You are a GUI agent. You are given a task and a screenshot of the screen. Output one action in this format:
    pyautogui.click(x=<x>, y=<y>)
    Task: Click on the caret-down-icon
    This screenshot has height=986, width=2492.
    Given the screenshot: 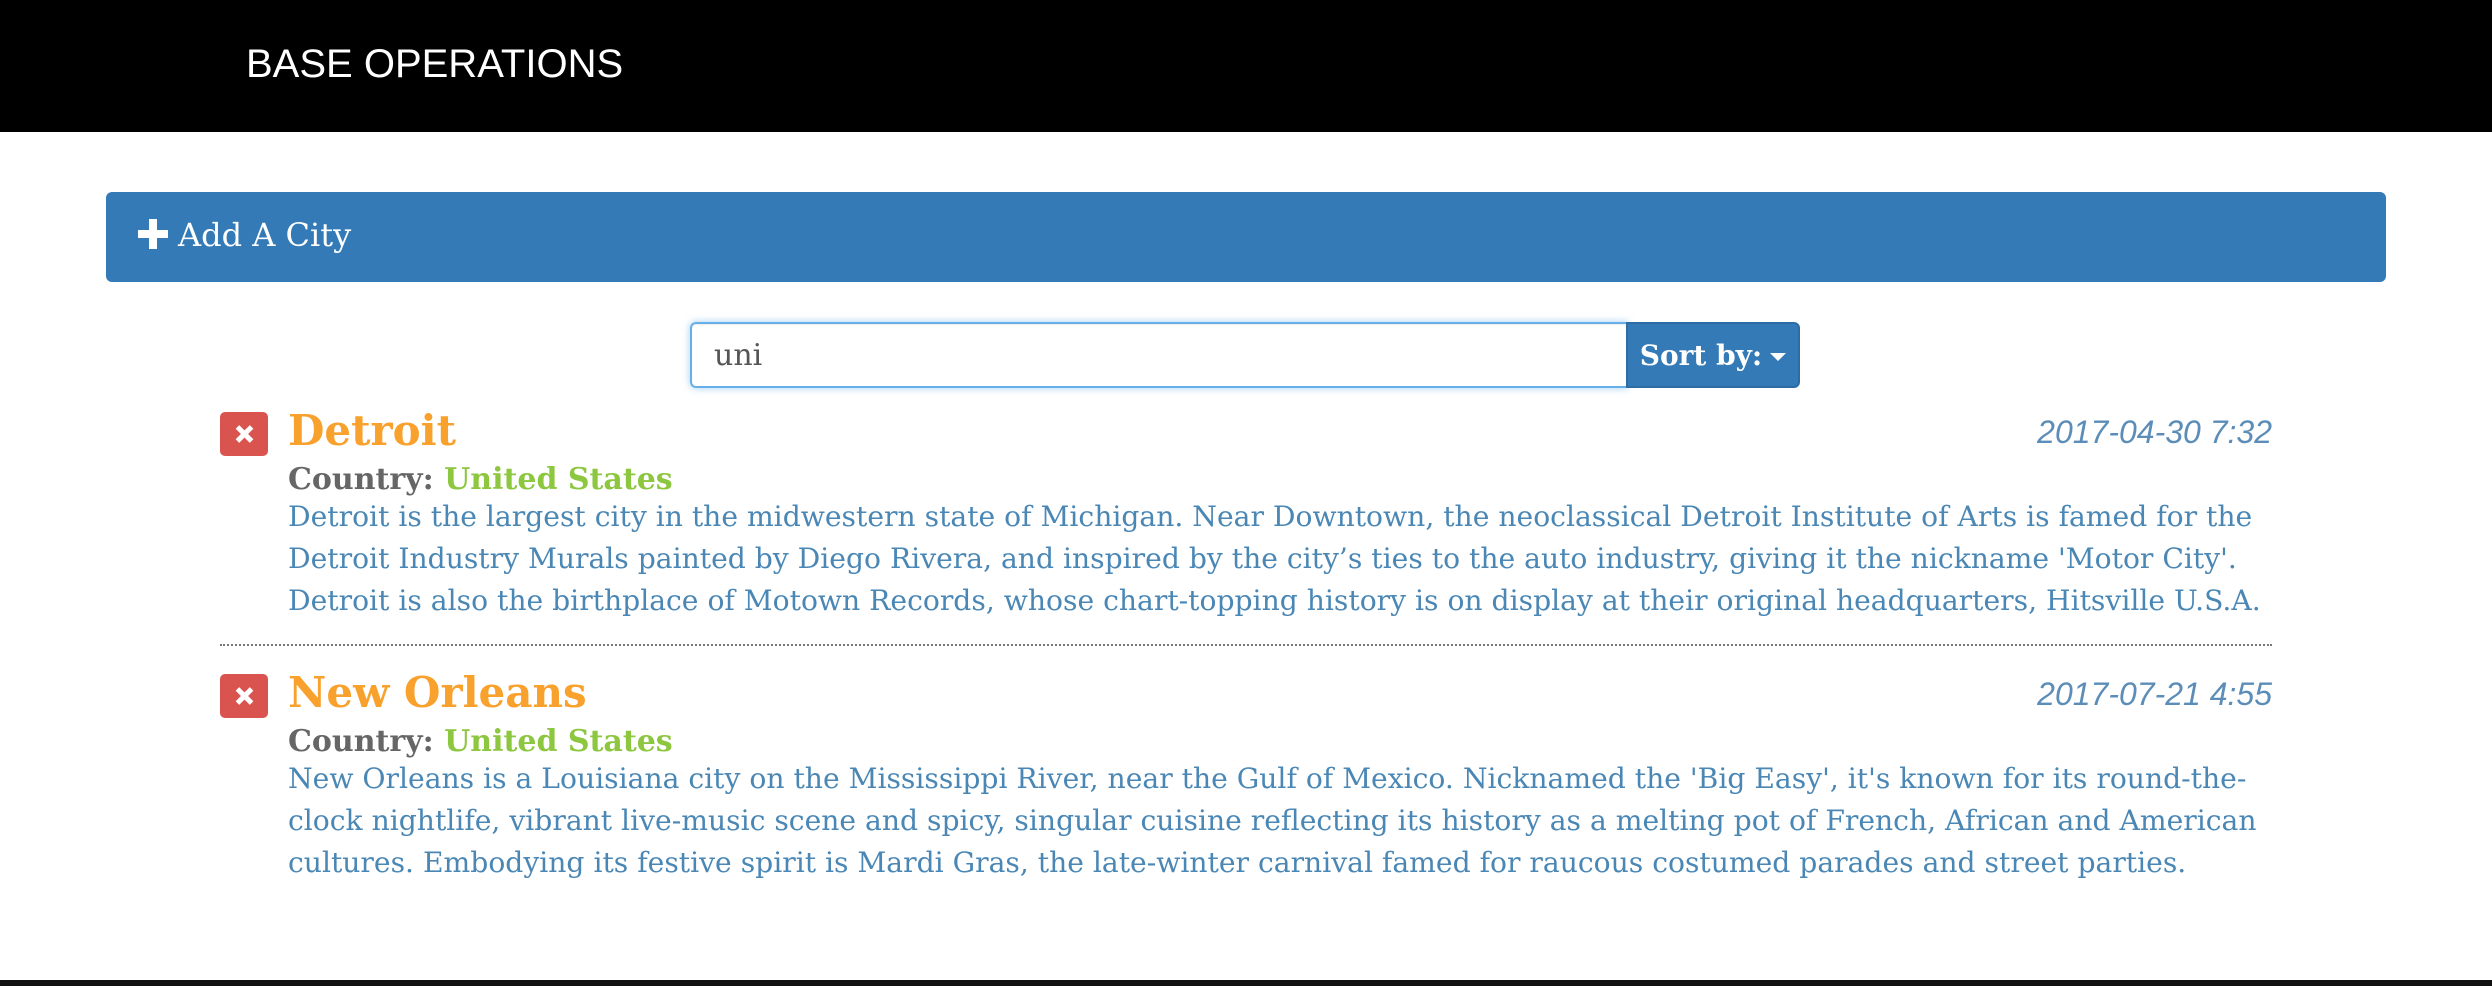 What is the action you would take?
    pyautogui.click(x=1778, y=357)
    